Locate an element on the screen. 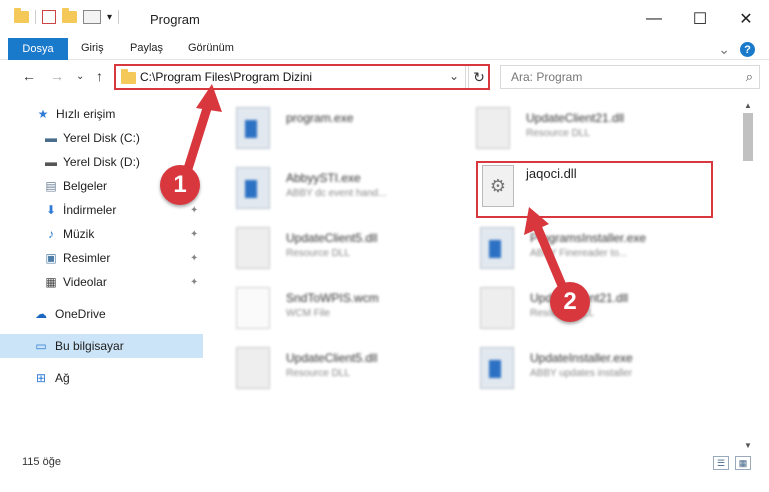 The image size is (769, 492). documents-icon: ▤ is located at coordinates (51, 186).